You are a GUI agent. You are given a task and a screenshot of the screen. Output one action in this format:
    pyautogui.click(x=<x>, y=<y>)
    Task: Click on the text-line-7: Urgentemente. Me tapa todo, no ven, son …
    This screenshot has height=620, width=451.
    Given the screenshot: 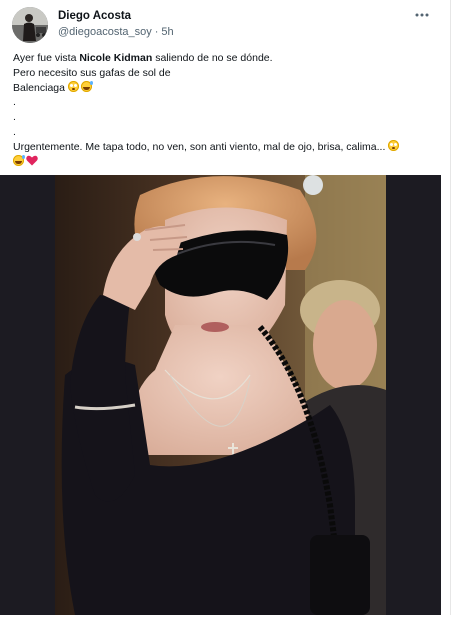 What is the action you would take?
    pyautogui.click(x=223, y=147)
    